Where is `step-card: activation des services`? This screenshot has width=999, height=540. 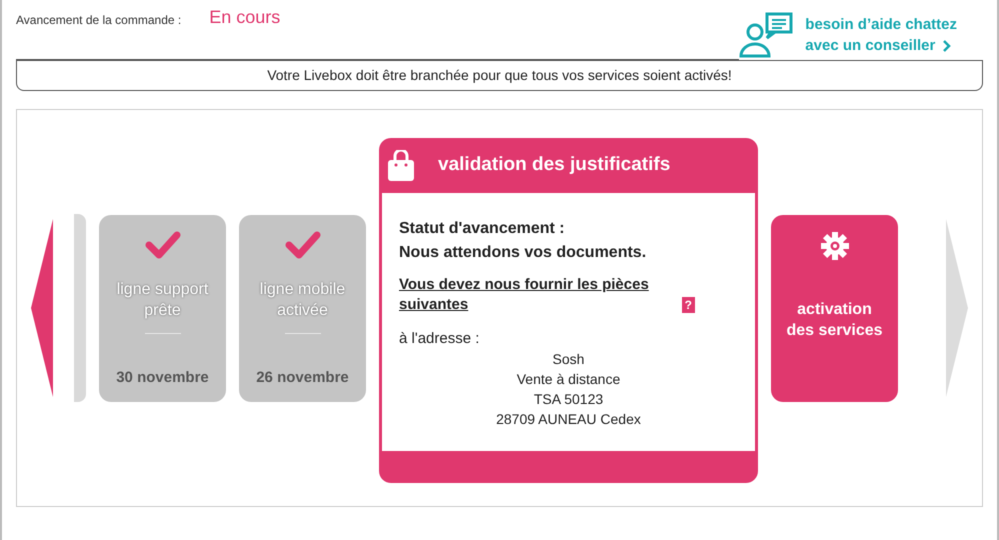
step-card: activation des services is located at coordinates (834, 308).